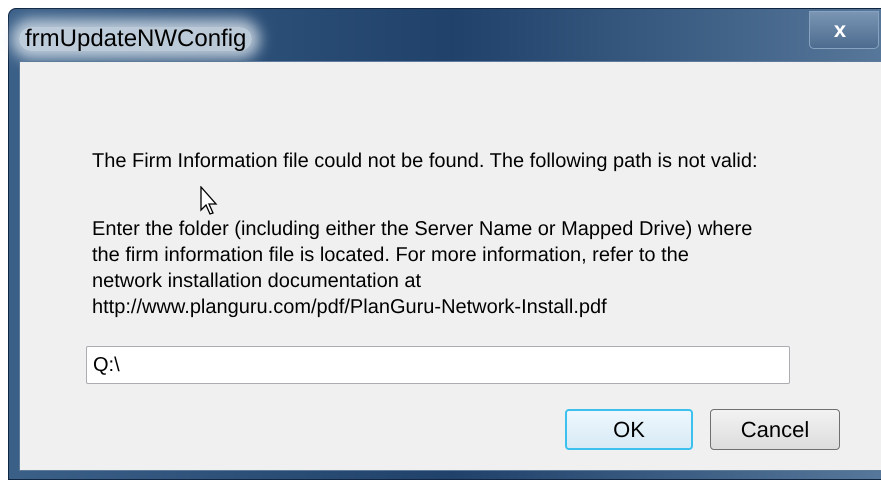 The width and height of the screenshot is (881, 489). I want to click on error-message: The Firm Information file could not be found. The following path is not valid:, so click(425, 161).